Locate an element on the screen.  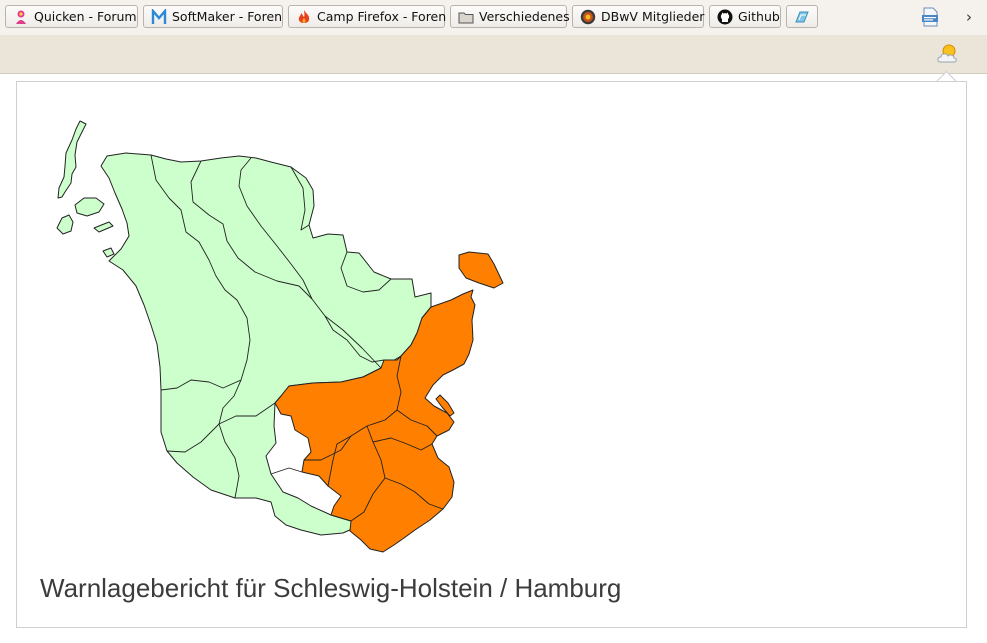
bookmark-folder-verschiedenes: Verschiedenes is located at coordinates (510, 16).